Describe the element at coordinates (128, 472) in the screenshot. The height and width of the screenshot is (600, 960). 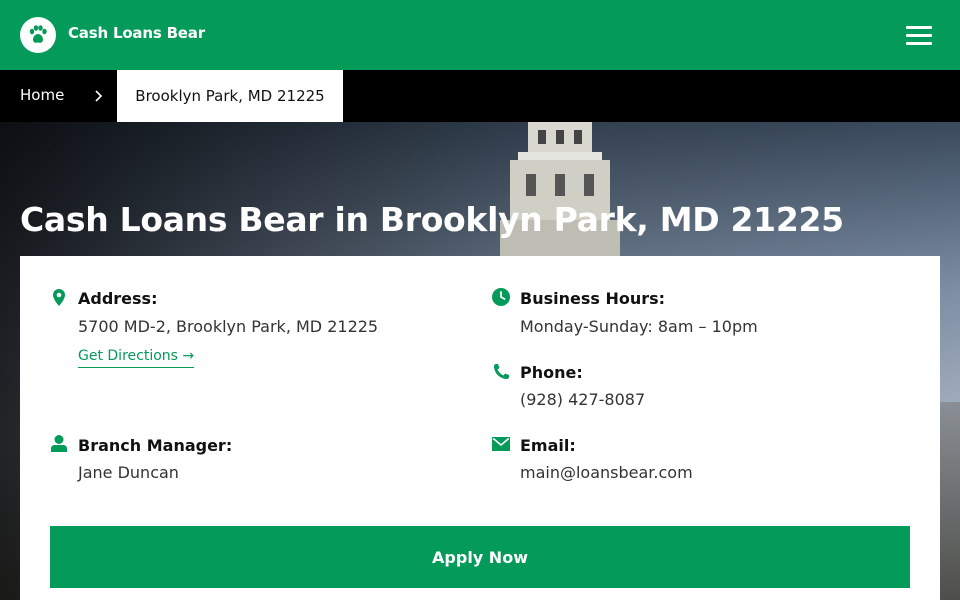
I see `branch-manager-value: Jane Duncan` at that location.